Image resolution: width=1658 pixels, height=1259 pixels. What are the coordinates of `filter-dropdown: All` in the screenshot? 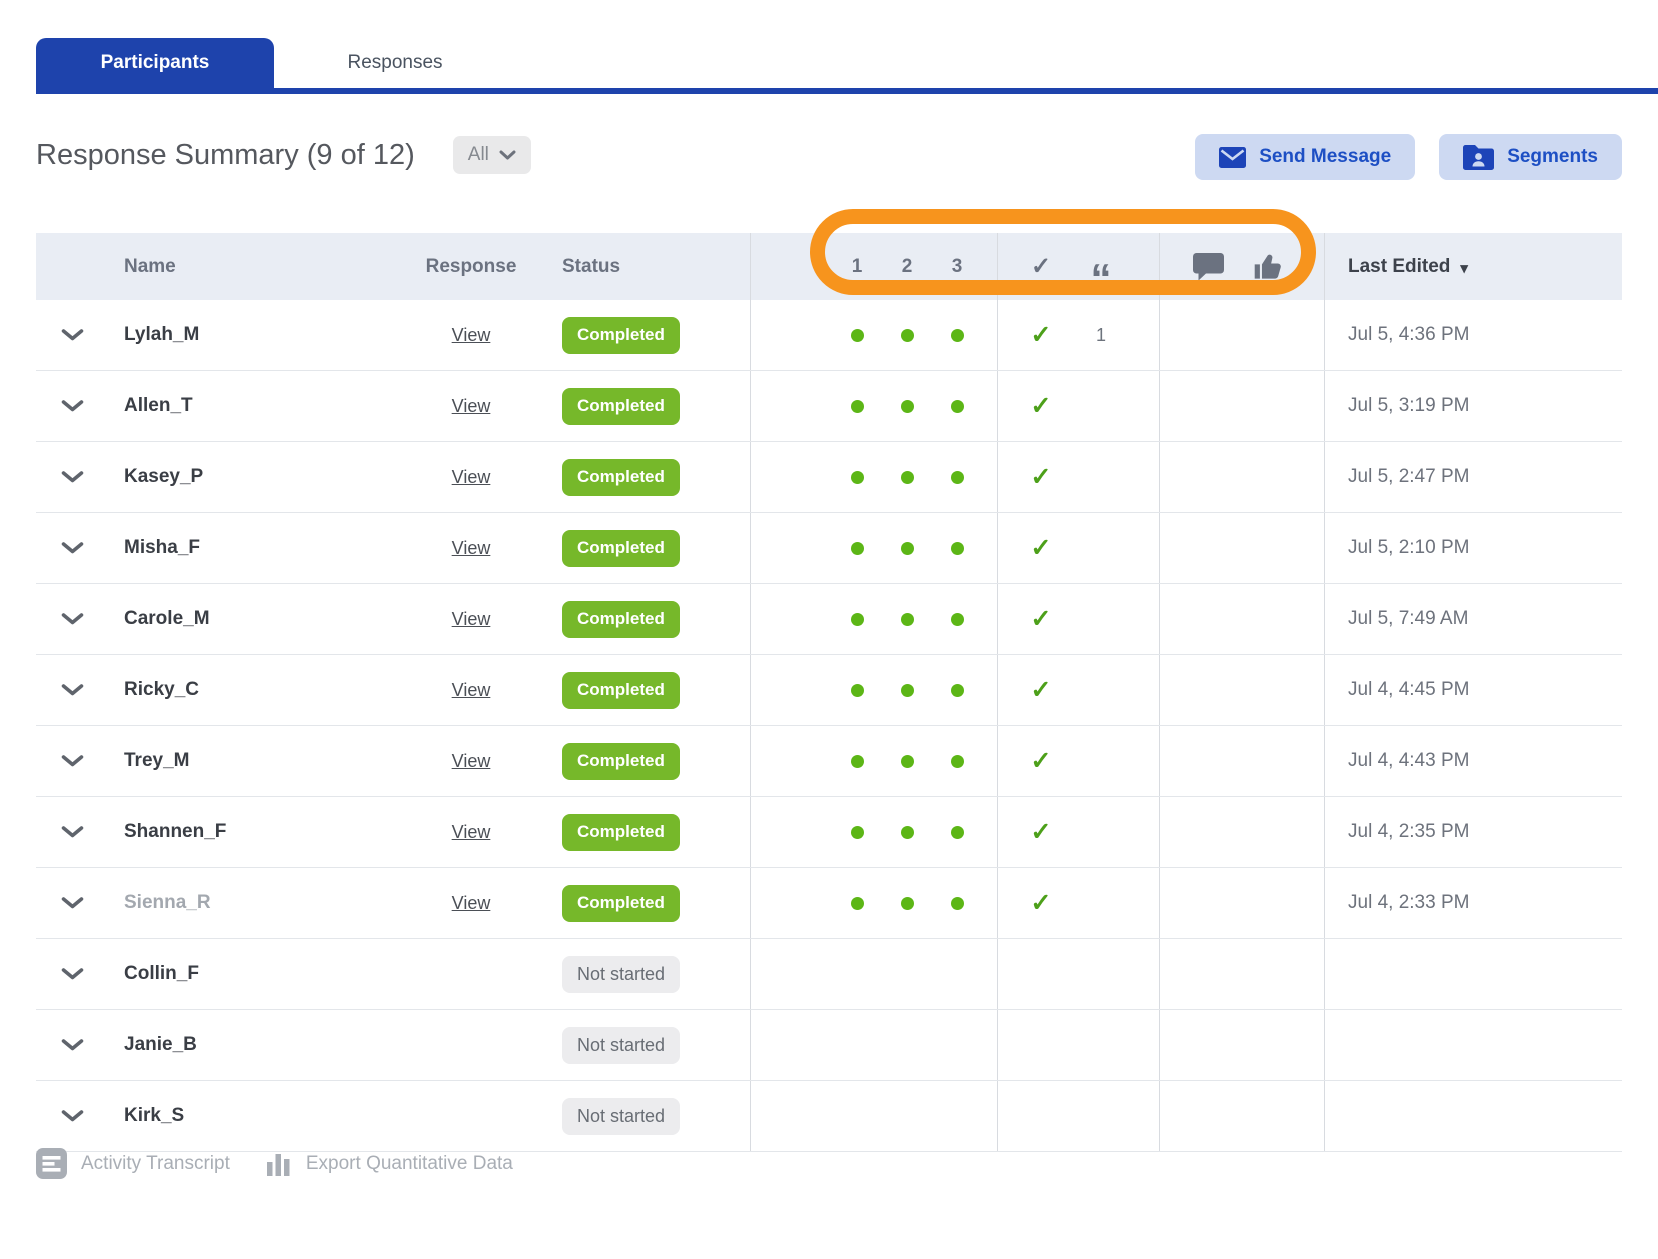 It's located at (491, 155).